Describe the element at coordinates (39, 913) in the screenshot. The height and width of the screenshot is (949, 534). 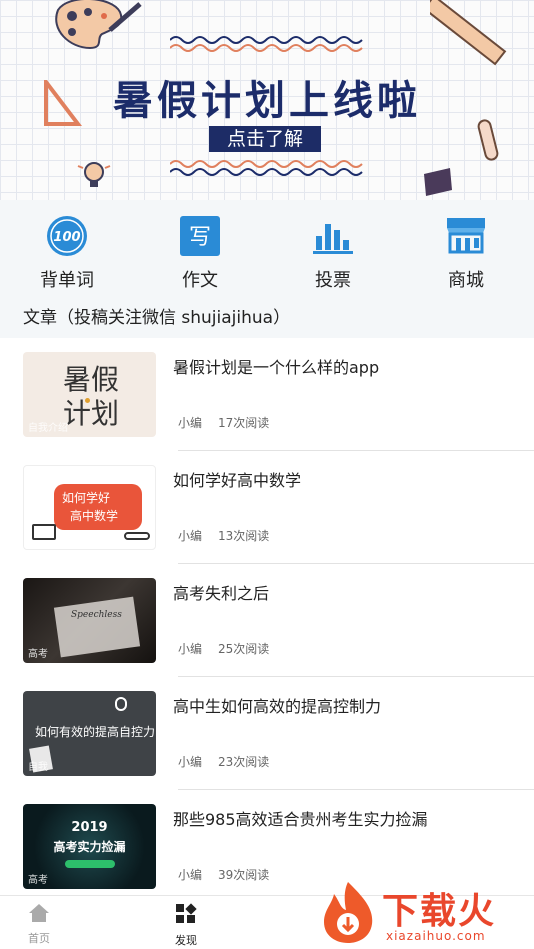
I see `home-icon` at that location.